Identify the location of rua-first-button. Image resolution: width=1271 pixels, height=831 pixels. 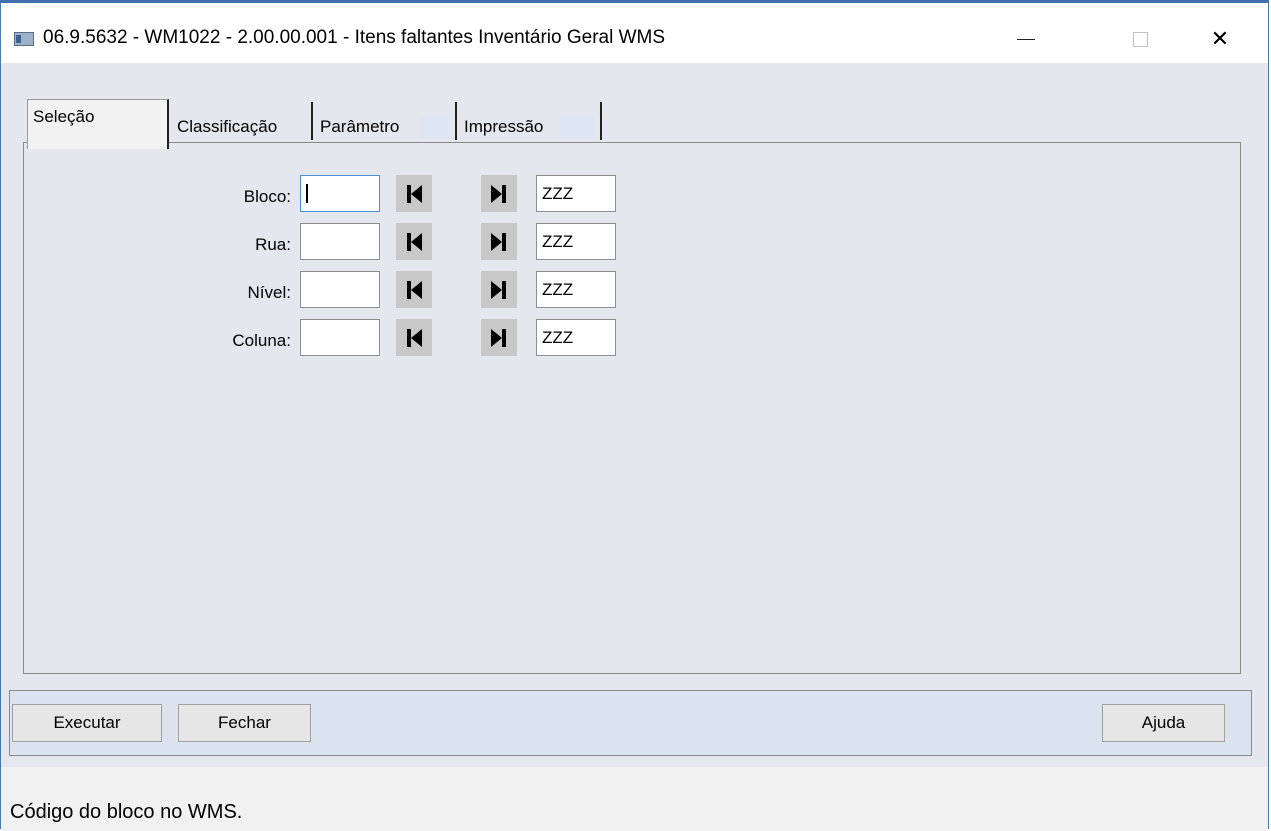
(414, 241).